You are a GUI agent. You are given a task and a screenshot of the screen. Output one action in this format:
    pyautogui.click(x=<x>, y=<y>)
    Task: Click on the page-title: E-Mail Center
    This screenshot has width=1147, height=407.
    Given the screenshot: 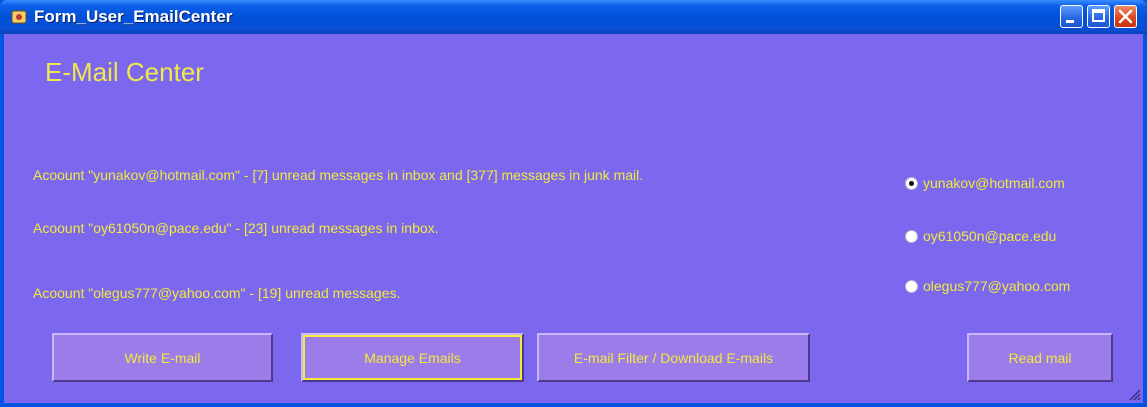 What is the action you would take?
    pyautogui.click(x=124, y=72)
    